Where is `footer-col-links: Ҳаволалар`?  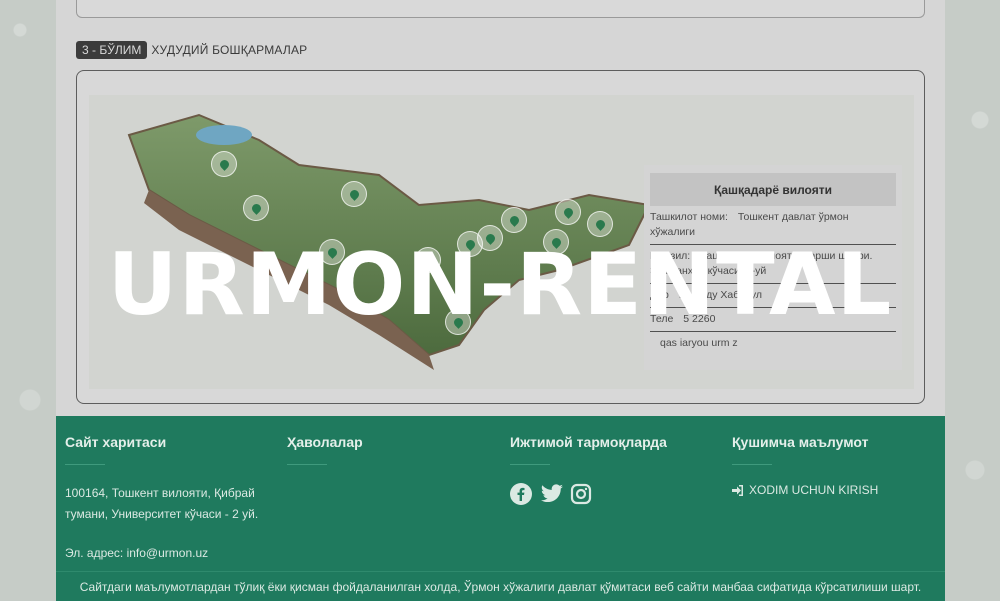 footer-col-links: Ҳаволалар is located at coordinates (392, 458).